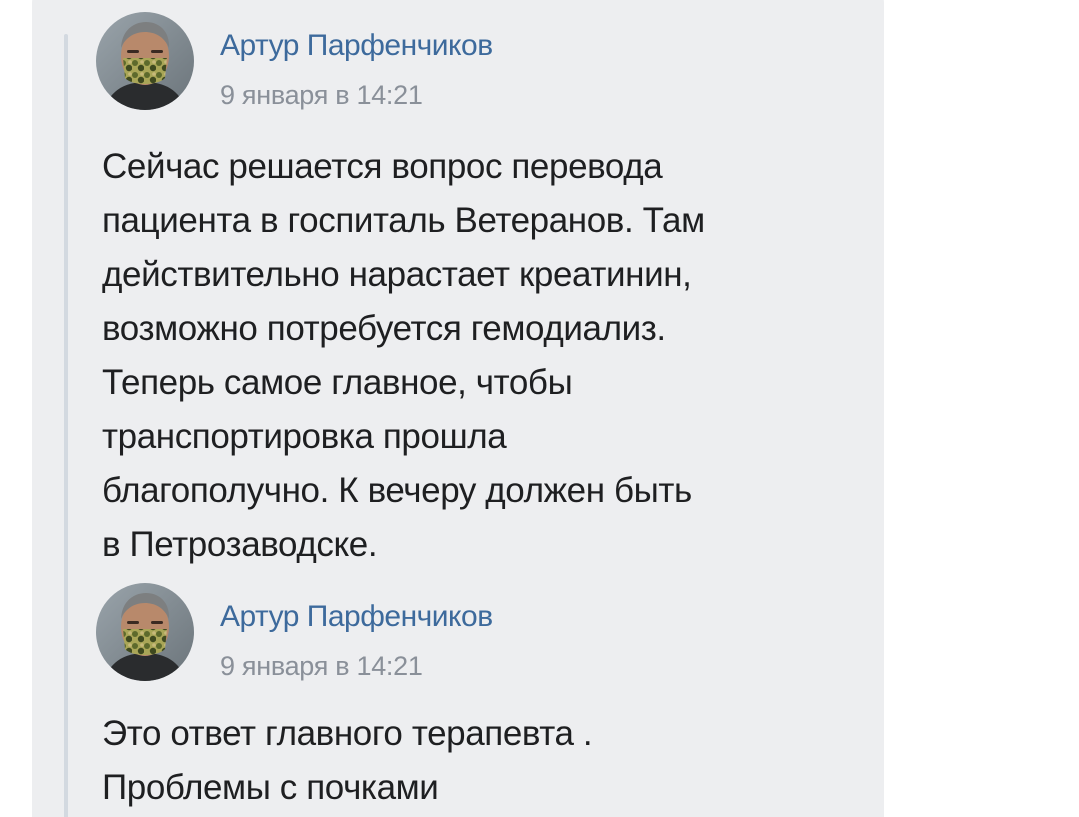 This screenshot has width=1079, height=817. Describe the element at coordinates (240, 544) in the screenshot. I see `text-line: в Петрозаводске.` at that location.